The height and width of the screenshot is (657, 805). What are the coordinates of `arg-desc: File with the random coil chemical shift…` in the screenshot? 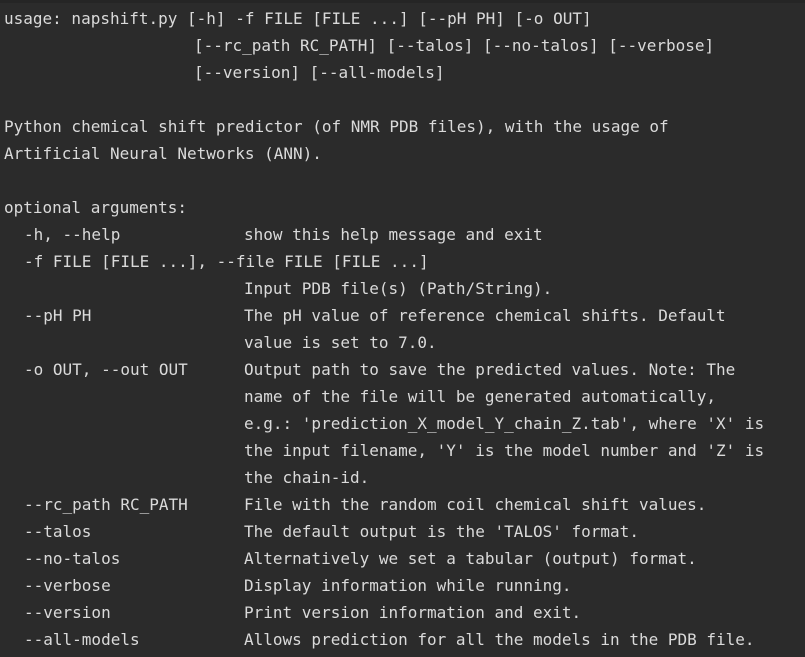 It's located at (475, 504).